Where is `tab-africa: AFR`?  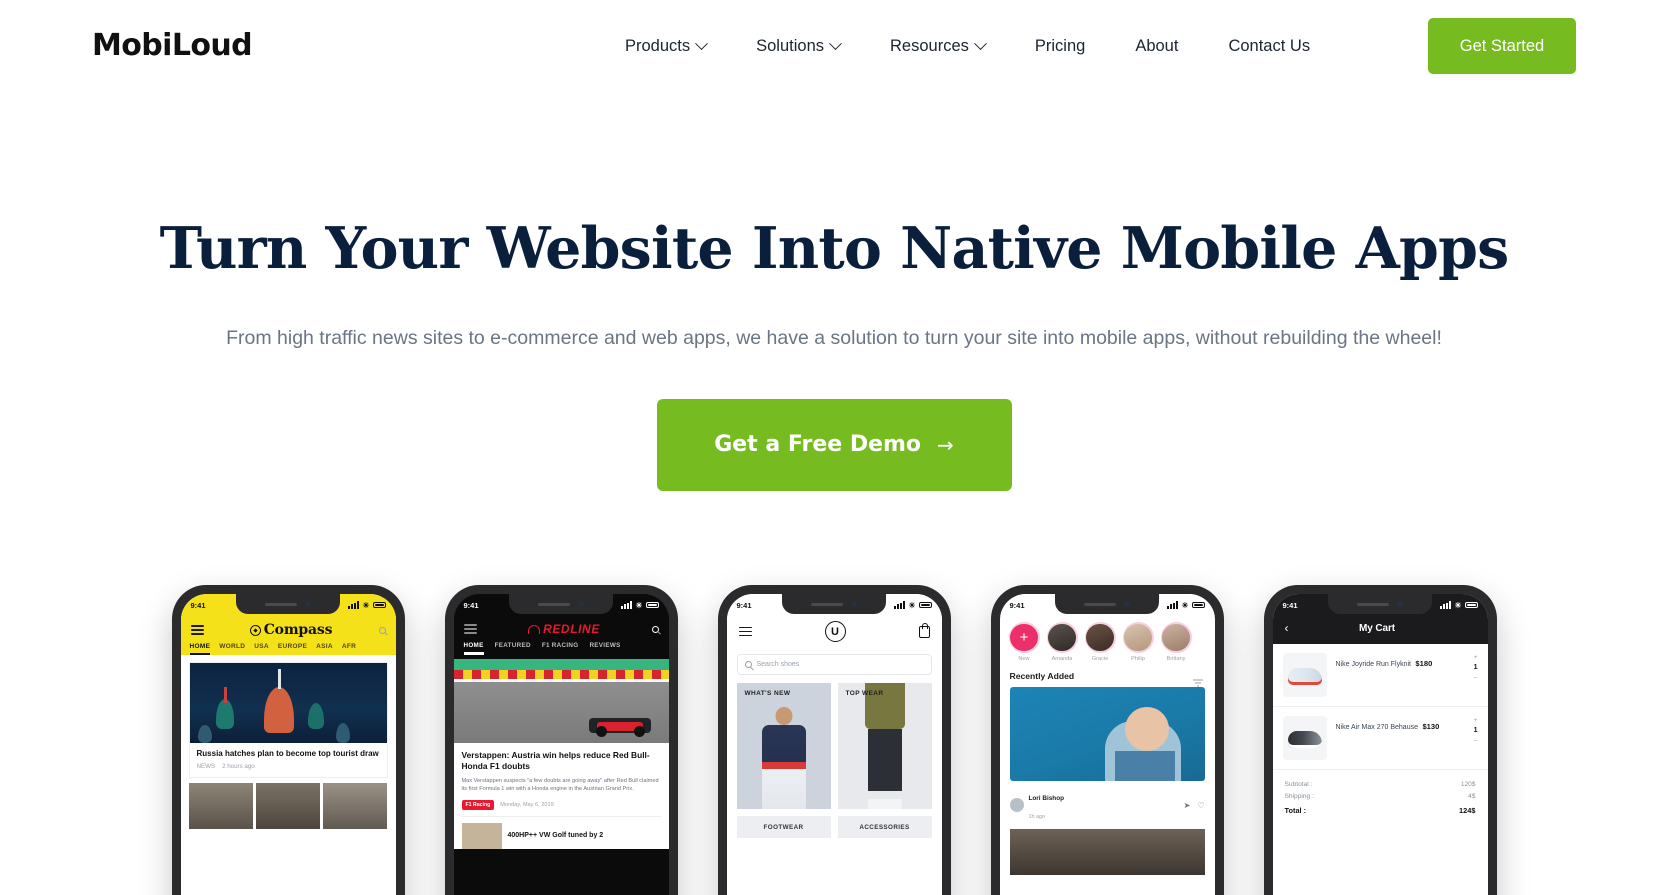 tab-africa: AFR is located at coordinates (349, 649).